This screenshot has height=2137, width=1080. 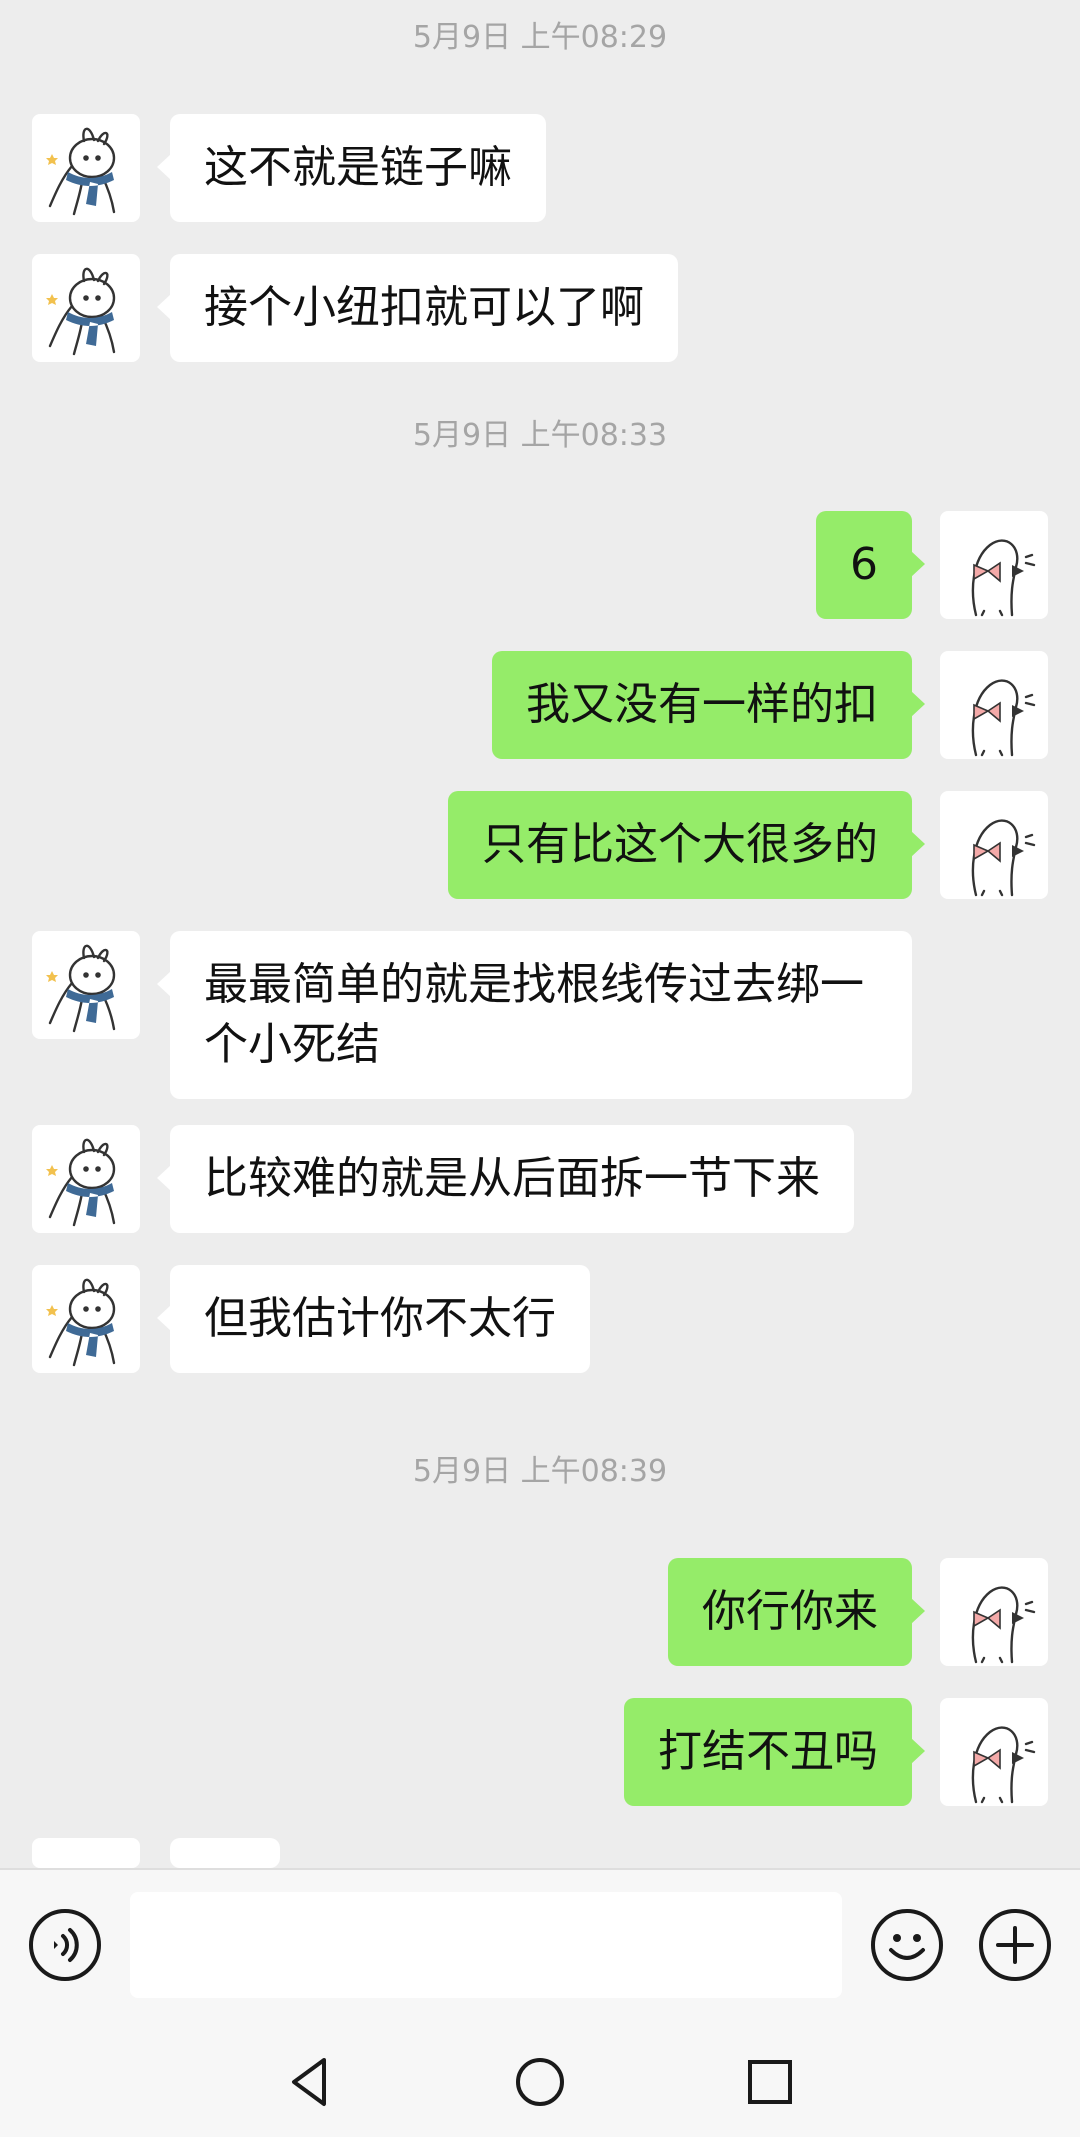 I want to click on system-nav-bar, so click(x=540, y=2083).